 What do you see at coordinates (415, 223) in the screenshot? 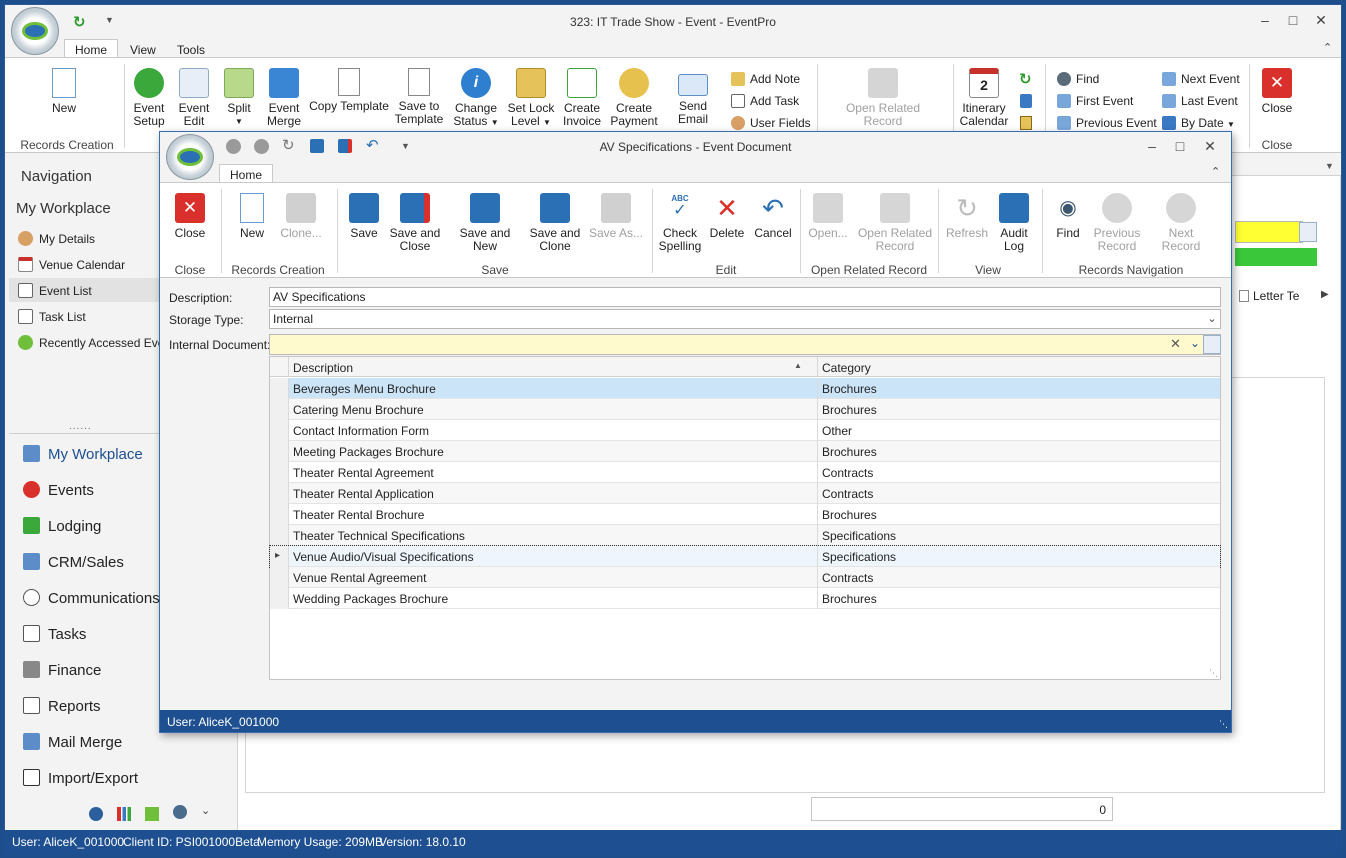
I see `save-and-close-button: Save and Close` at bounding box center [415, 223].